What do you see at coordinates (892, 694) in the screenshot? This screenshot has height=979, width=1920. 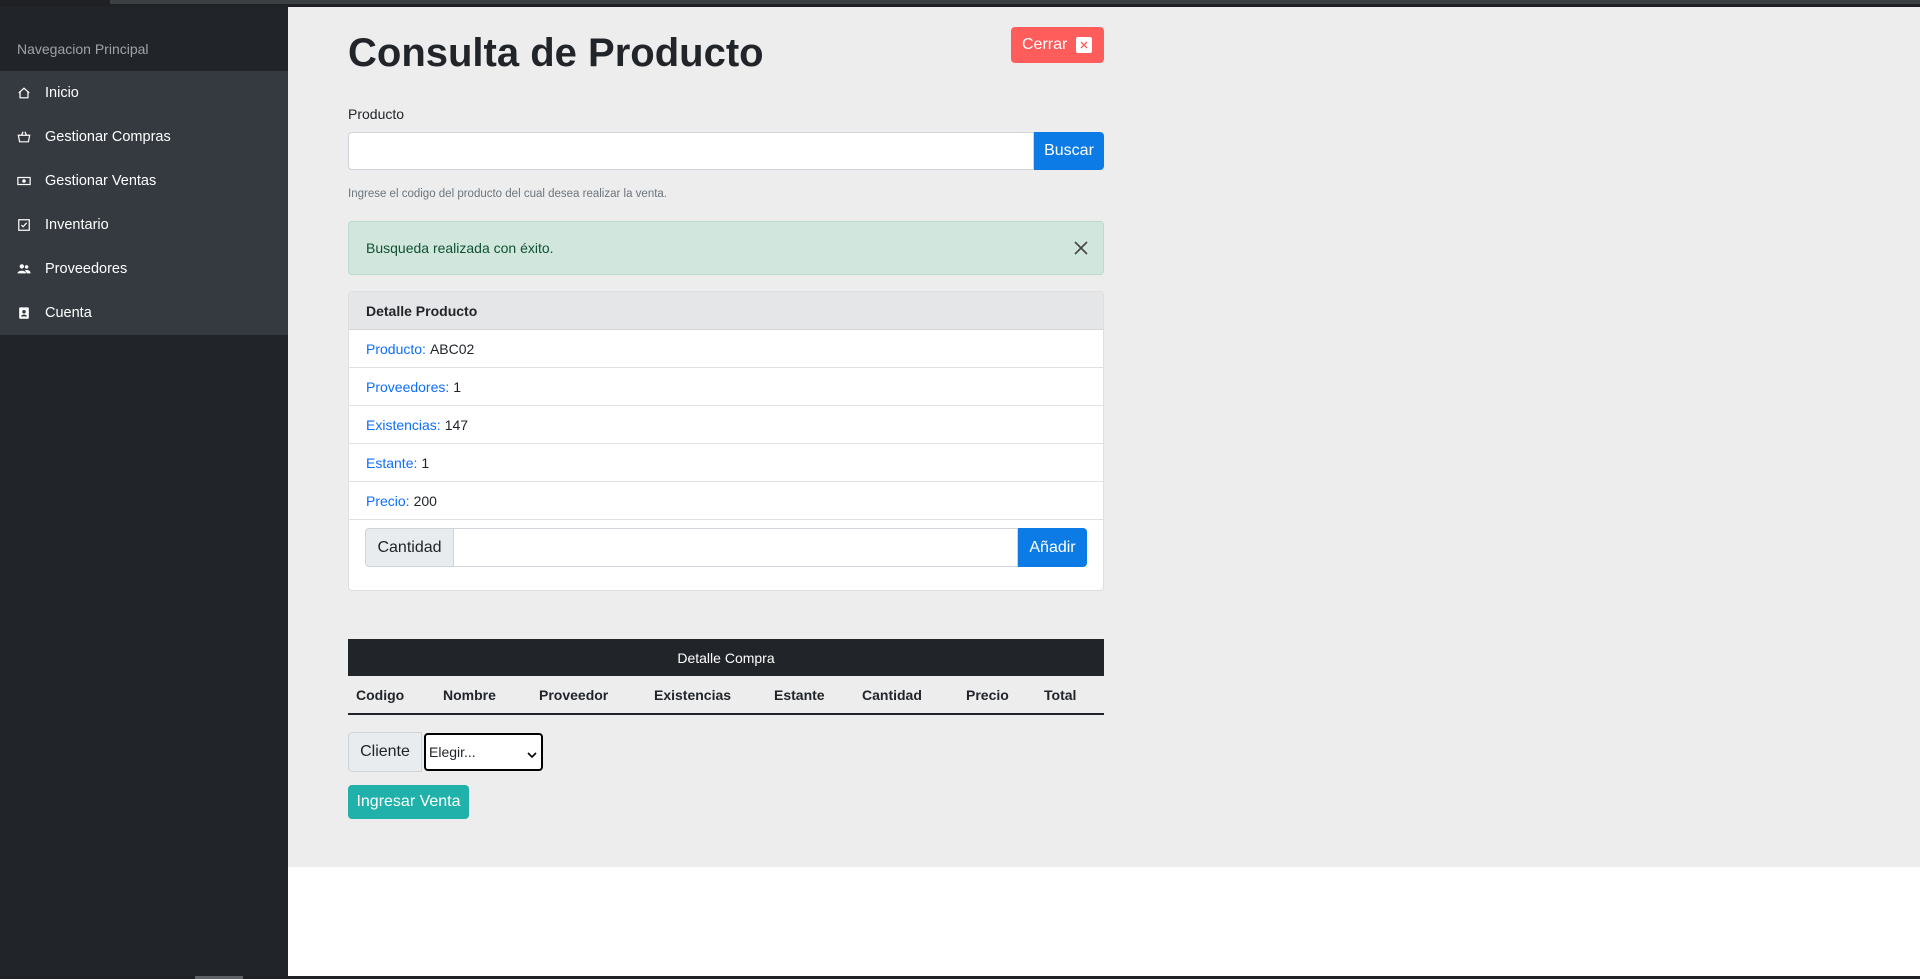 I see `column-header-cantidad: Cantidad` at bounding box center [892, 694].